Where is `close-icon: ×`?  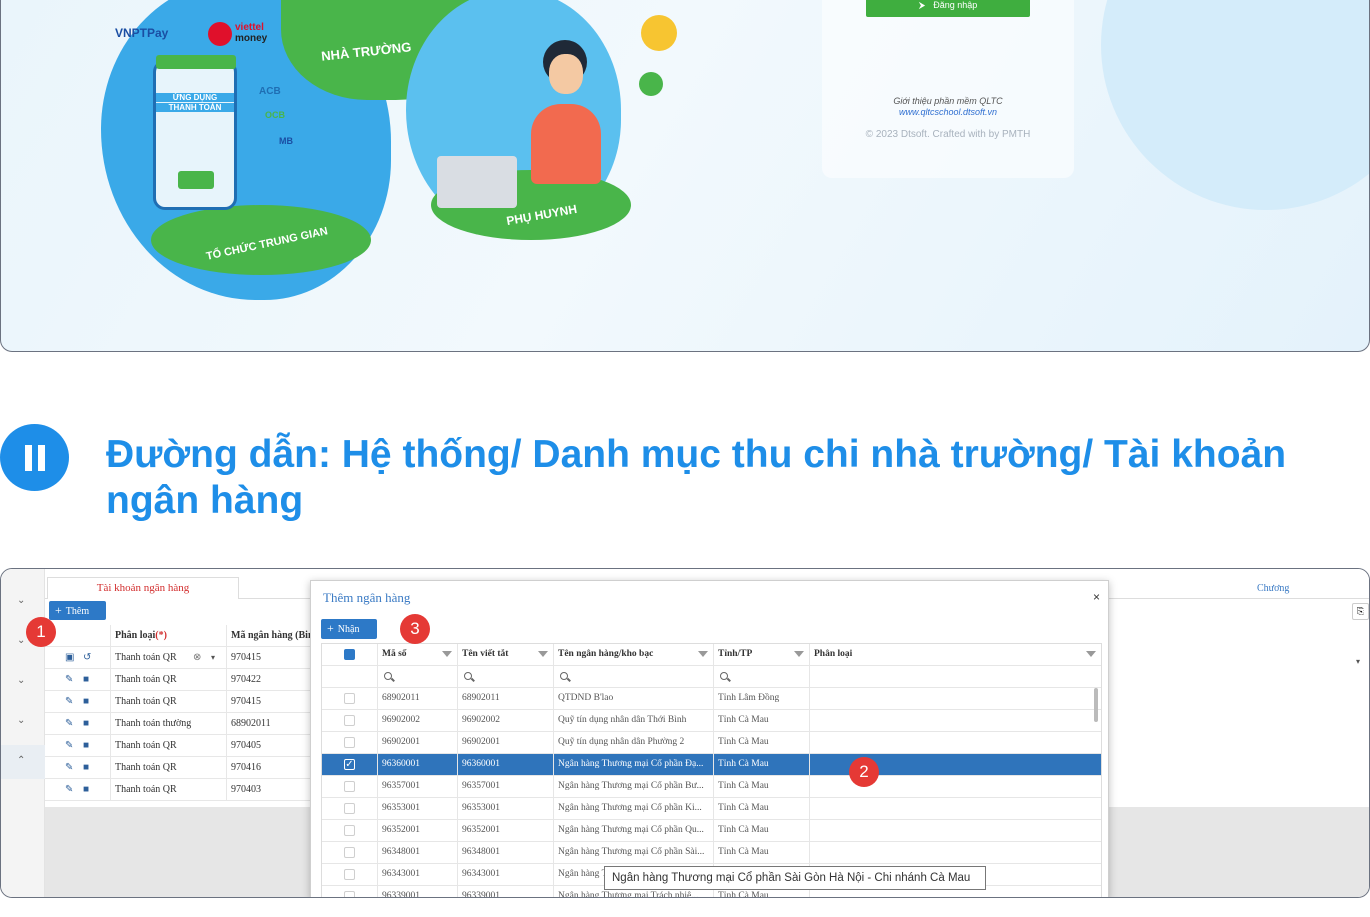
close-icon: × is located at coordinates (1096, 597).